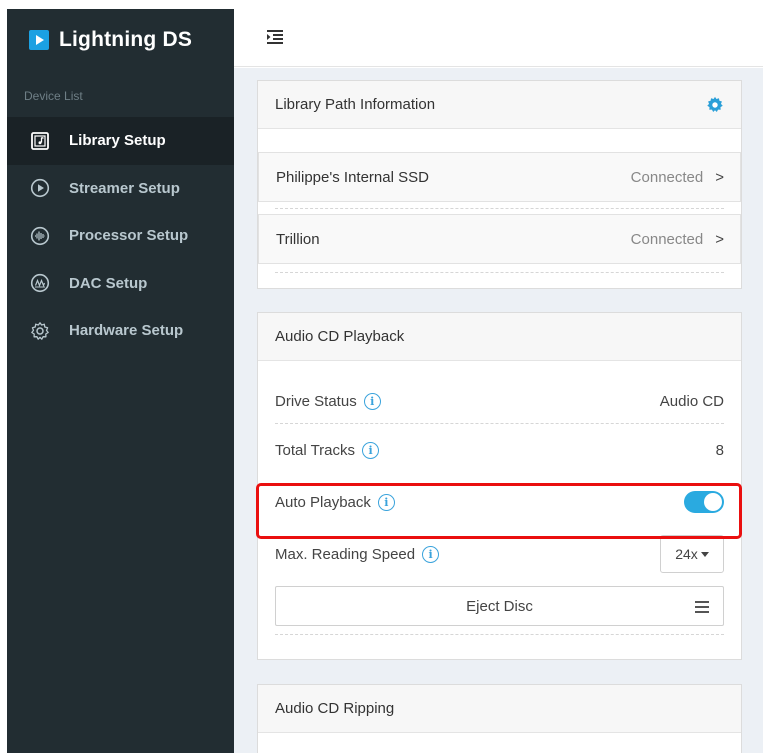 The image size is (763, 753). What do you see at coordinates (335, 708) in the screenshot?
I see `audio-cd-ripping-title: Audio CD Ripping` at bounding box center [335, 708].